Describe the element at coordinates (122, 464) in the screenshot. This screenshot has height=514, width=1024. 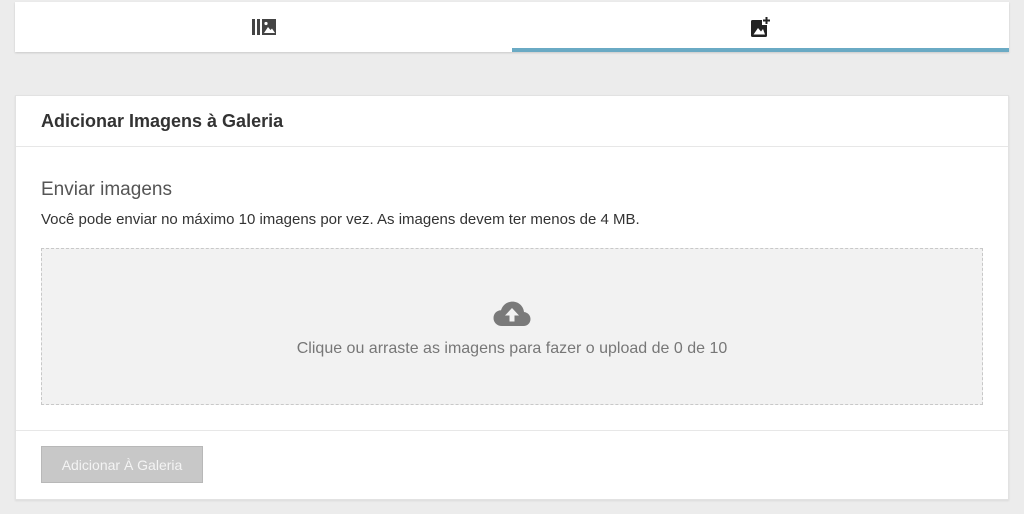
I see `add-to-gallery-button: Adicionar À Galeria` at that location.